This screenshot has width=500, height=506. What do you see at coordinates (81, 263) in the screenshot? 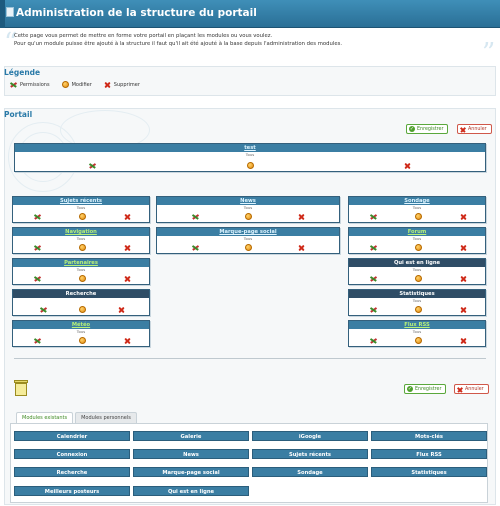
I see `module-title: Partenaires` at bounding box center [81, 263].